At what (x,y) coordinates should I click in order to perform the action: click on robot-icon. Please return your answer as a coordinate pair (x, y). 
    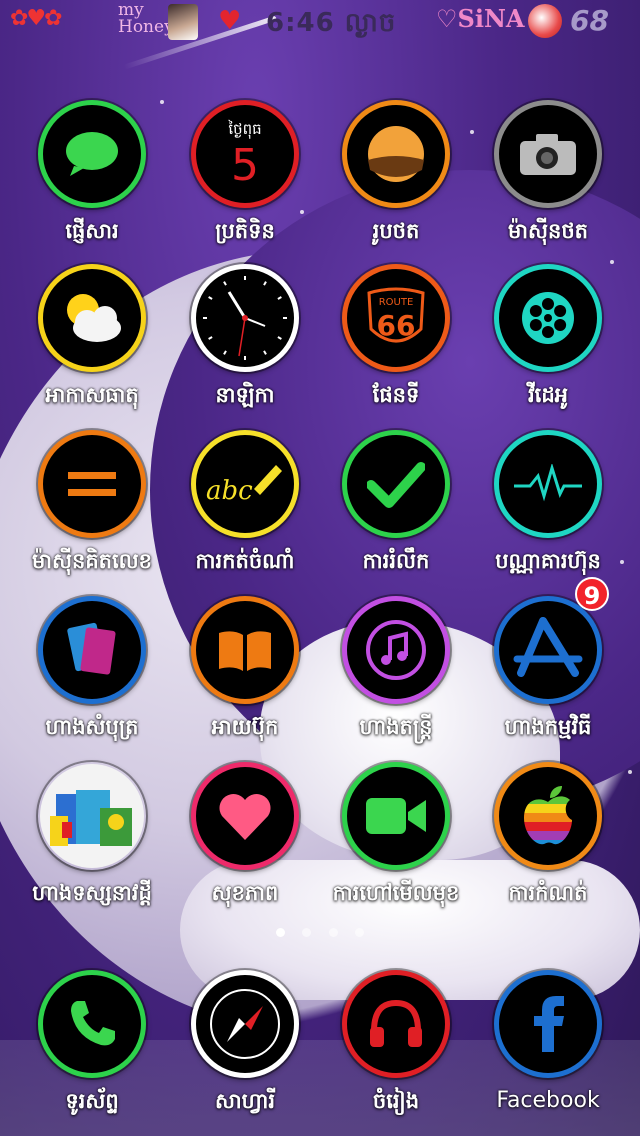
    Looking at the image, I should click on (545, 21).